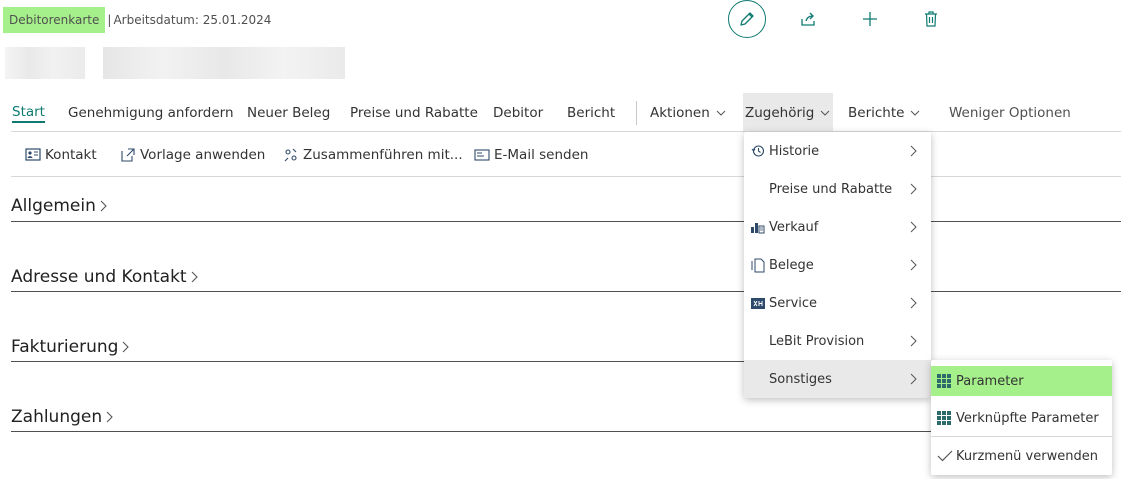  I want to click on contact-card-icon, so click(33, 154).